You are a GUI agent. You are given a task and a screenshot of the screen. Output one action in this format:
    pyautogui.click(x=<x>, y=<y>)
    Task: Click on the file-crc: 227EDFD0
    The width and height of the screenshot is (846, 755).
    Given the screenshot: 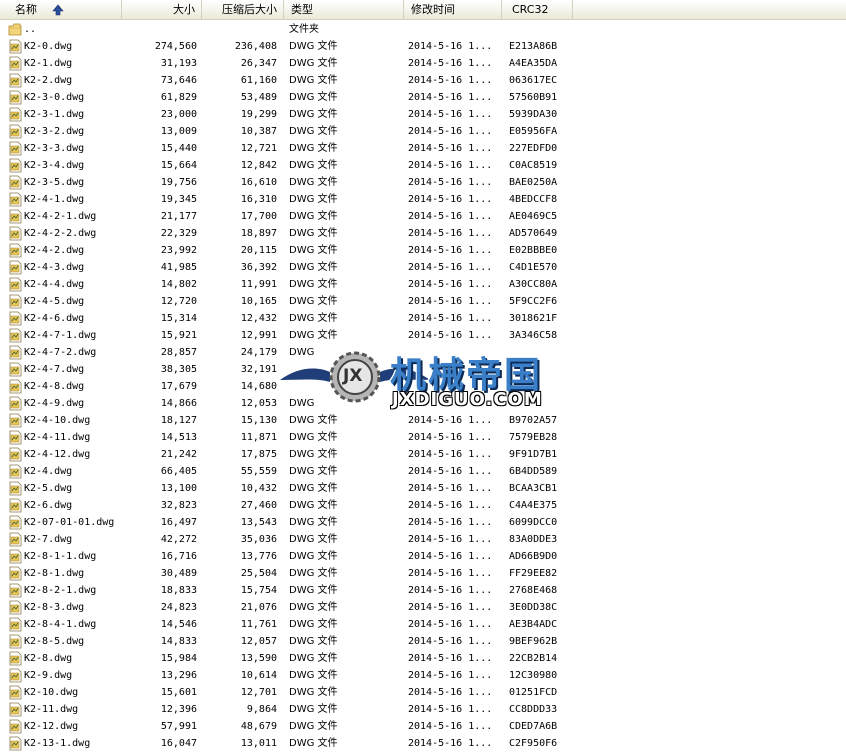 What is the action you would take?
    pyautogui.click(x=533, y=148)
    